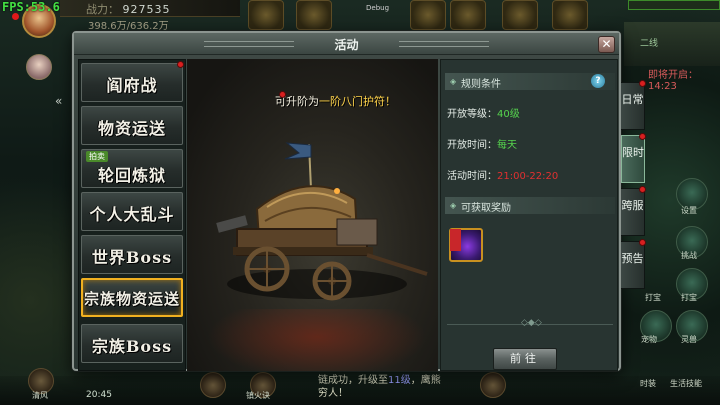  I want to click on chat-text-c: ，鹰熊, so click(425, 380).